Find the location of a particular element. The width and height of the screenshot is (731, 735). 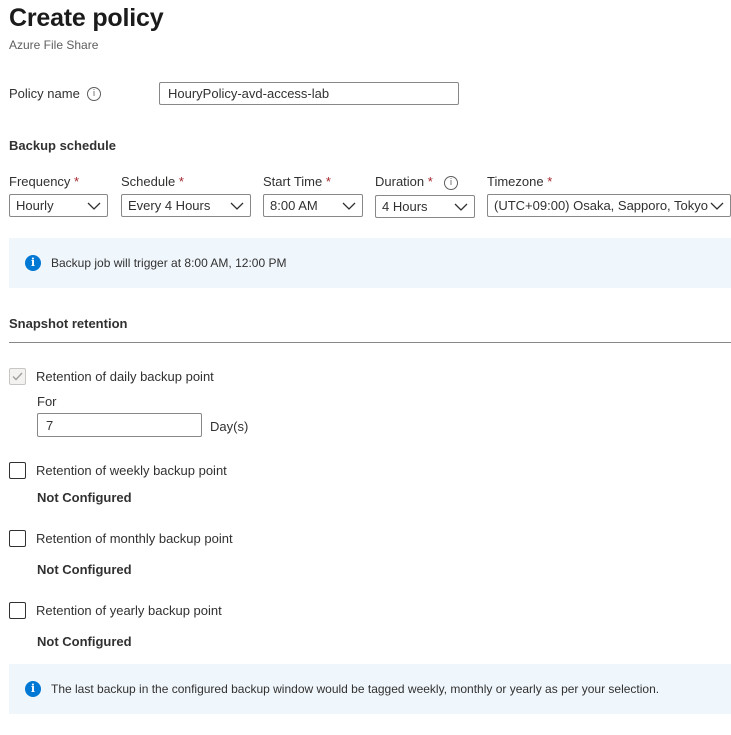

frequency-label-text: Frequency is located at coordinates (40, 181).